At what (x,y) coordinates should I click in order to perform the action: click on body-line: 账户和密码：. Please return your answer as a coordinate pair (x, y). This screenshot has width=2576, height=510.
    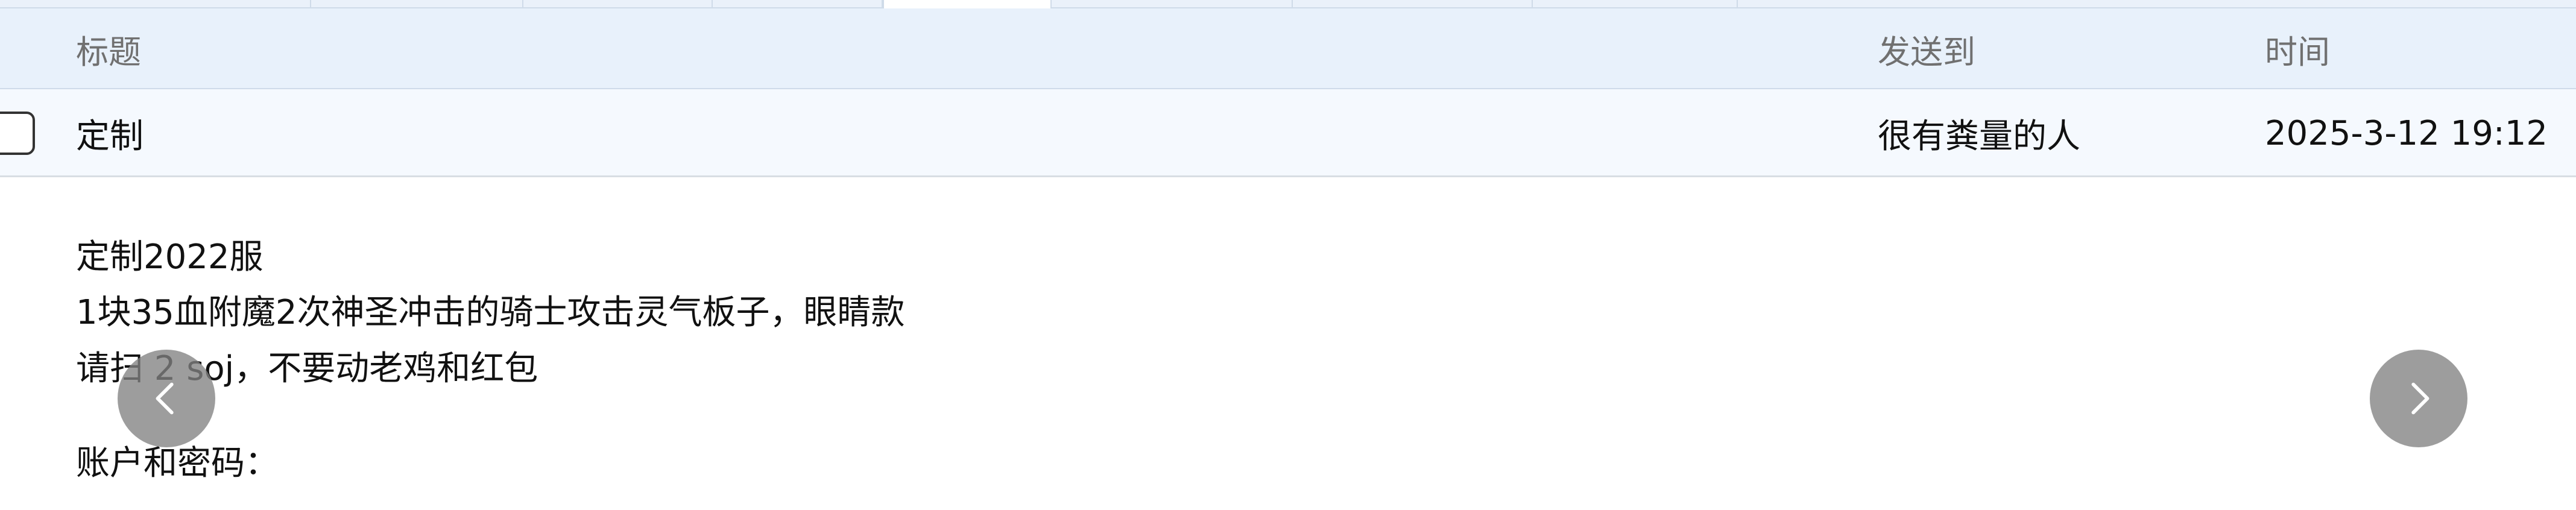
    Looking at the image, I should click on (177, 463).